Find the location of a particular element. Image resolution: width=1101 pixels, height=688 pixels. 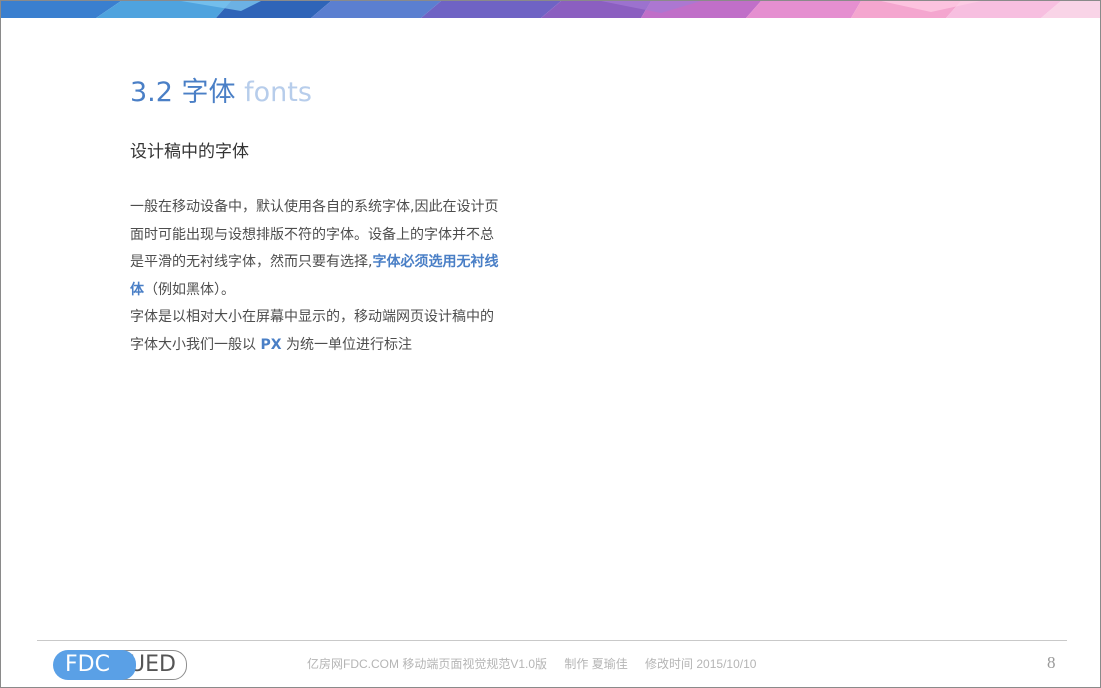

footer-author: 制作 夏瑜佳 is located at coordinates (596, 664).